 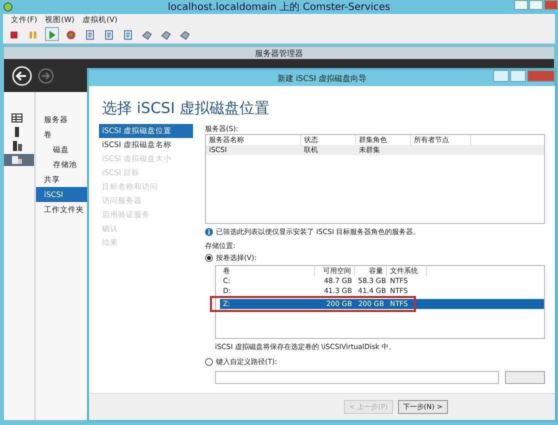 I want to click on storage-icon, so click(x=19, y=160).